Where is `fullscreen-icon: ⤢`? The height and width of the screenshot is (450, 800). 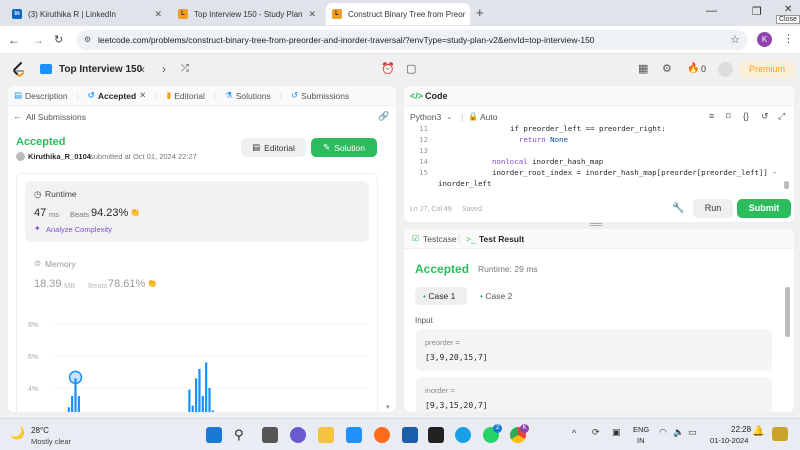 fullscreen-icon: ⤢ is located at coordinates (781, 116).